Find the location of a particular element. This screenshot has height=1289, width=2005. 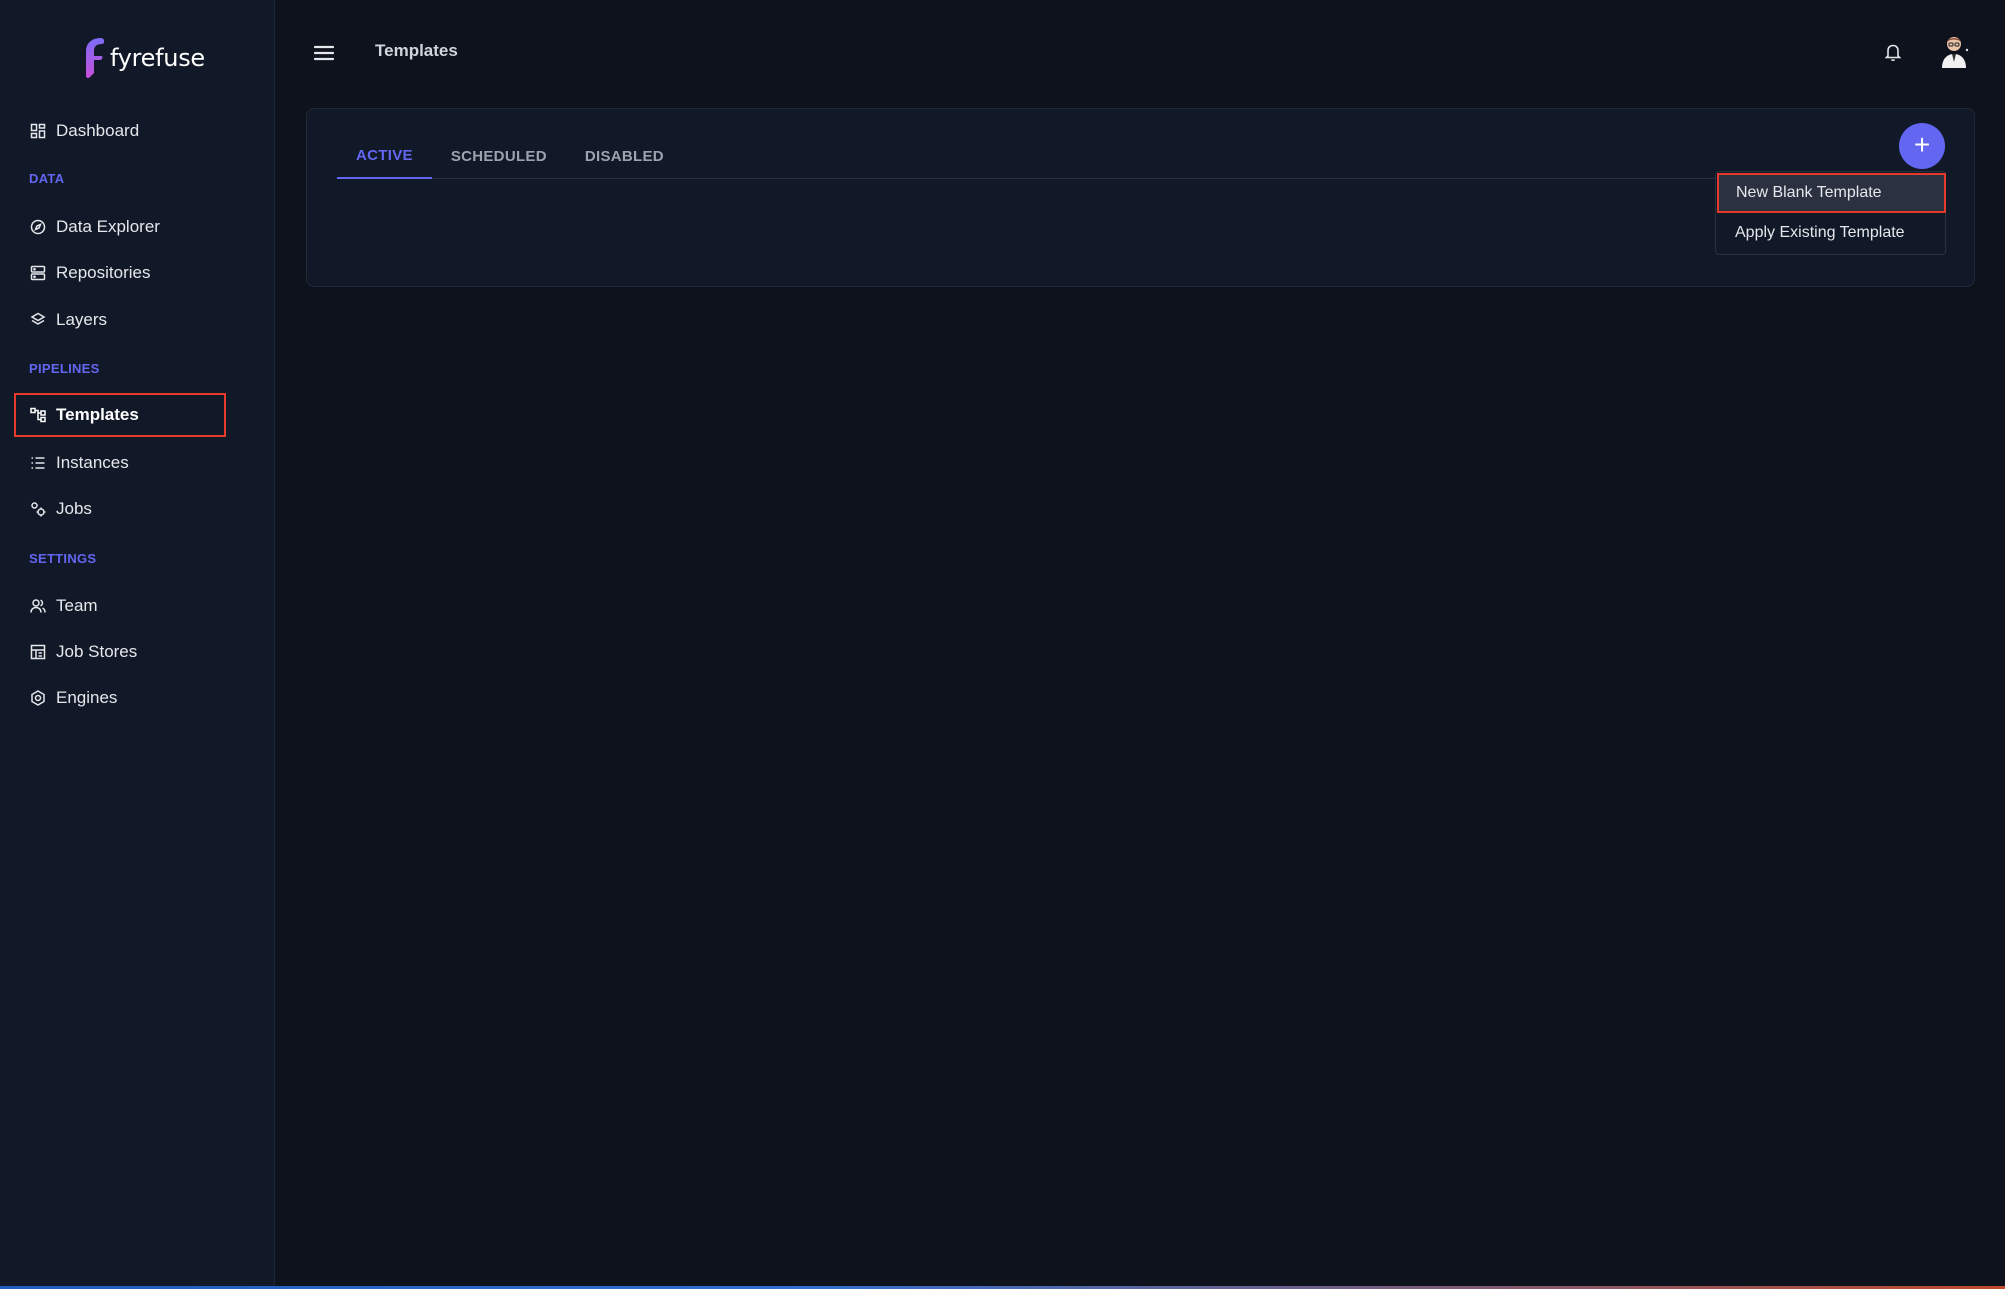

sidebar-item-label: Templates is located at coordinates (97, 414).